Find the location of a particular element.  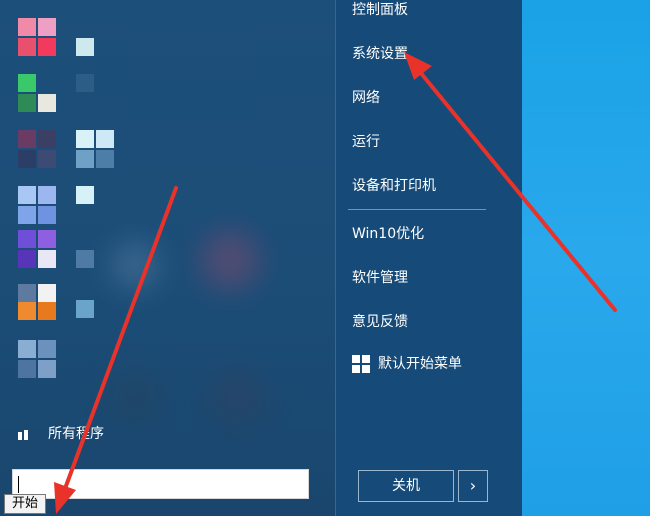

all-programs-icon is located at coordinates (23, 435).